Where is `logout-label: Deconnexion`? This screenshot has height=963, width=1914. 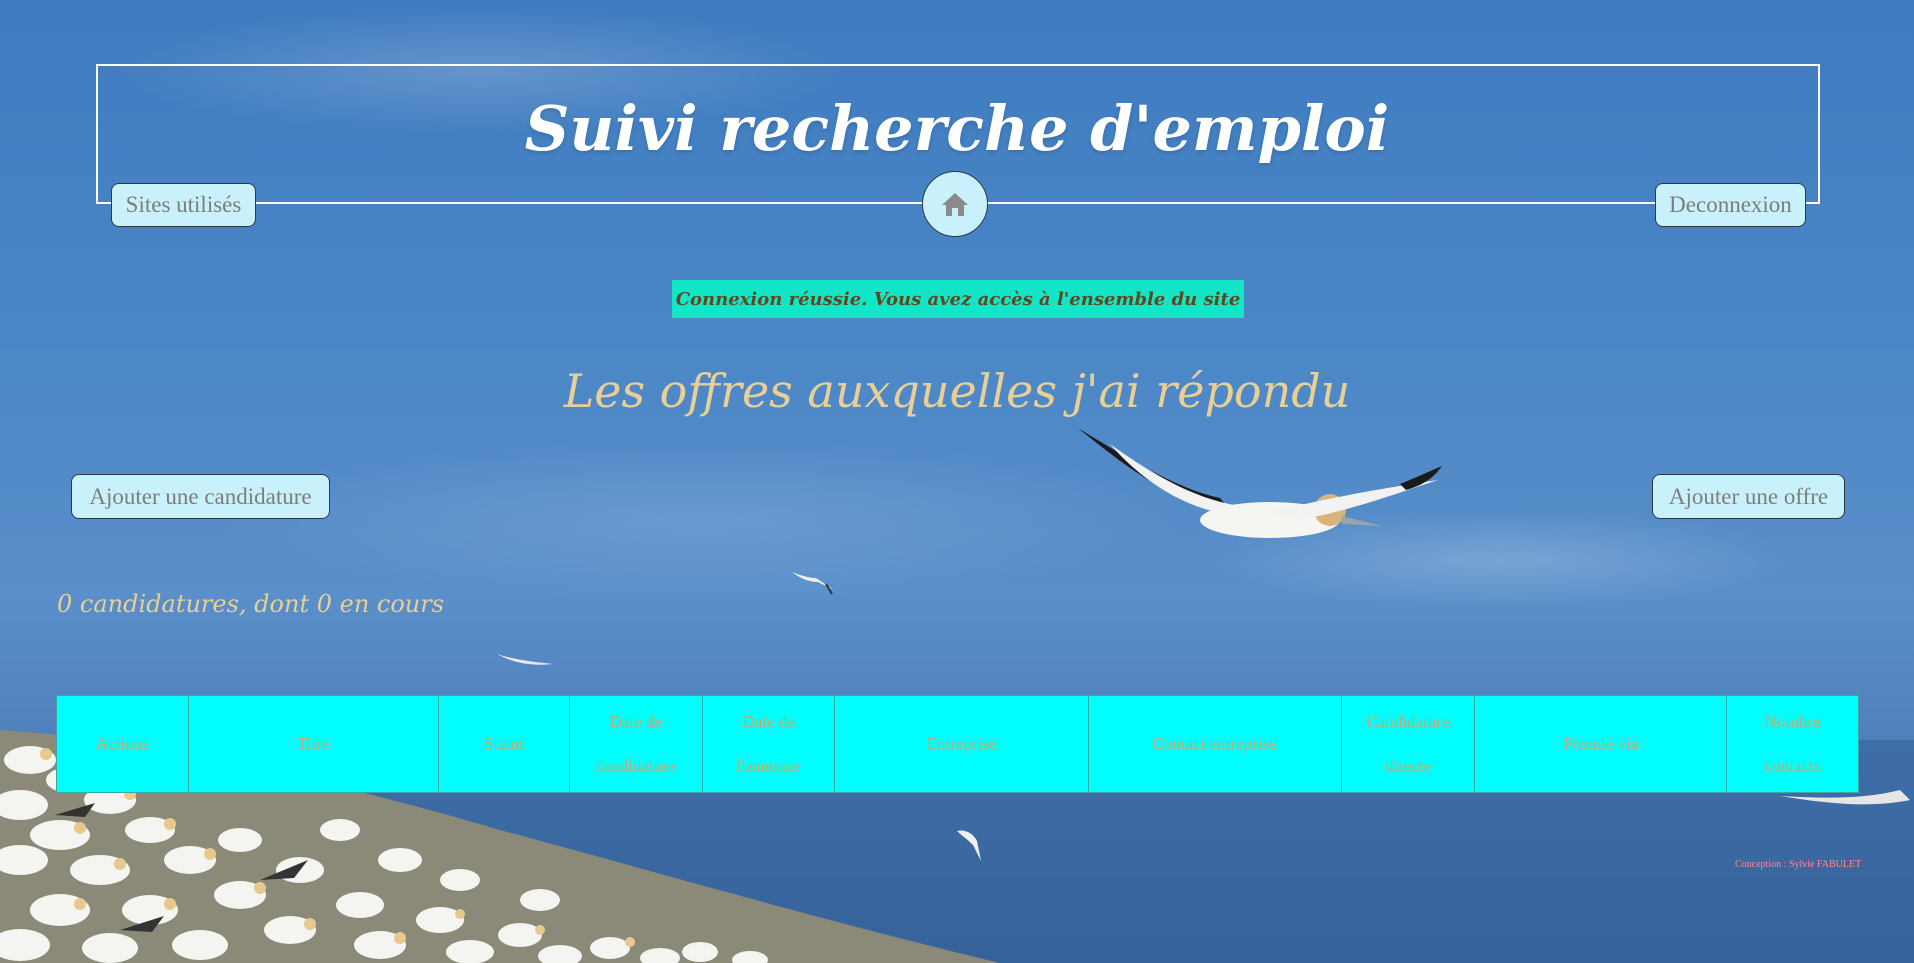 logout-label: Deconnexion is located at coordinates (1730, 204).